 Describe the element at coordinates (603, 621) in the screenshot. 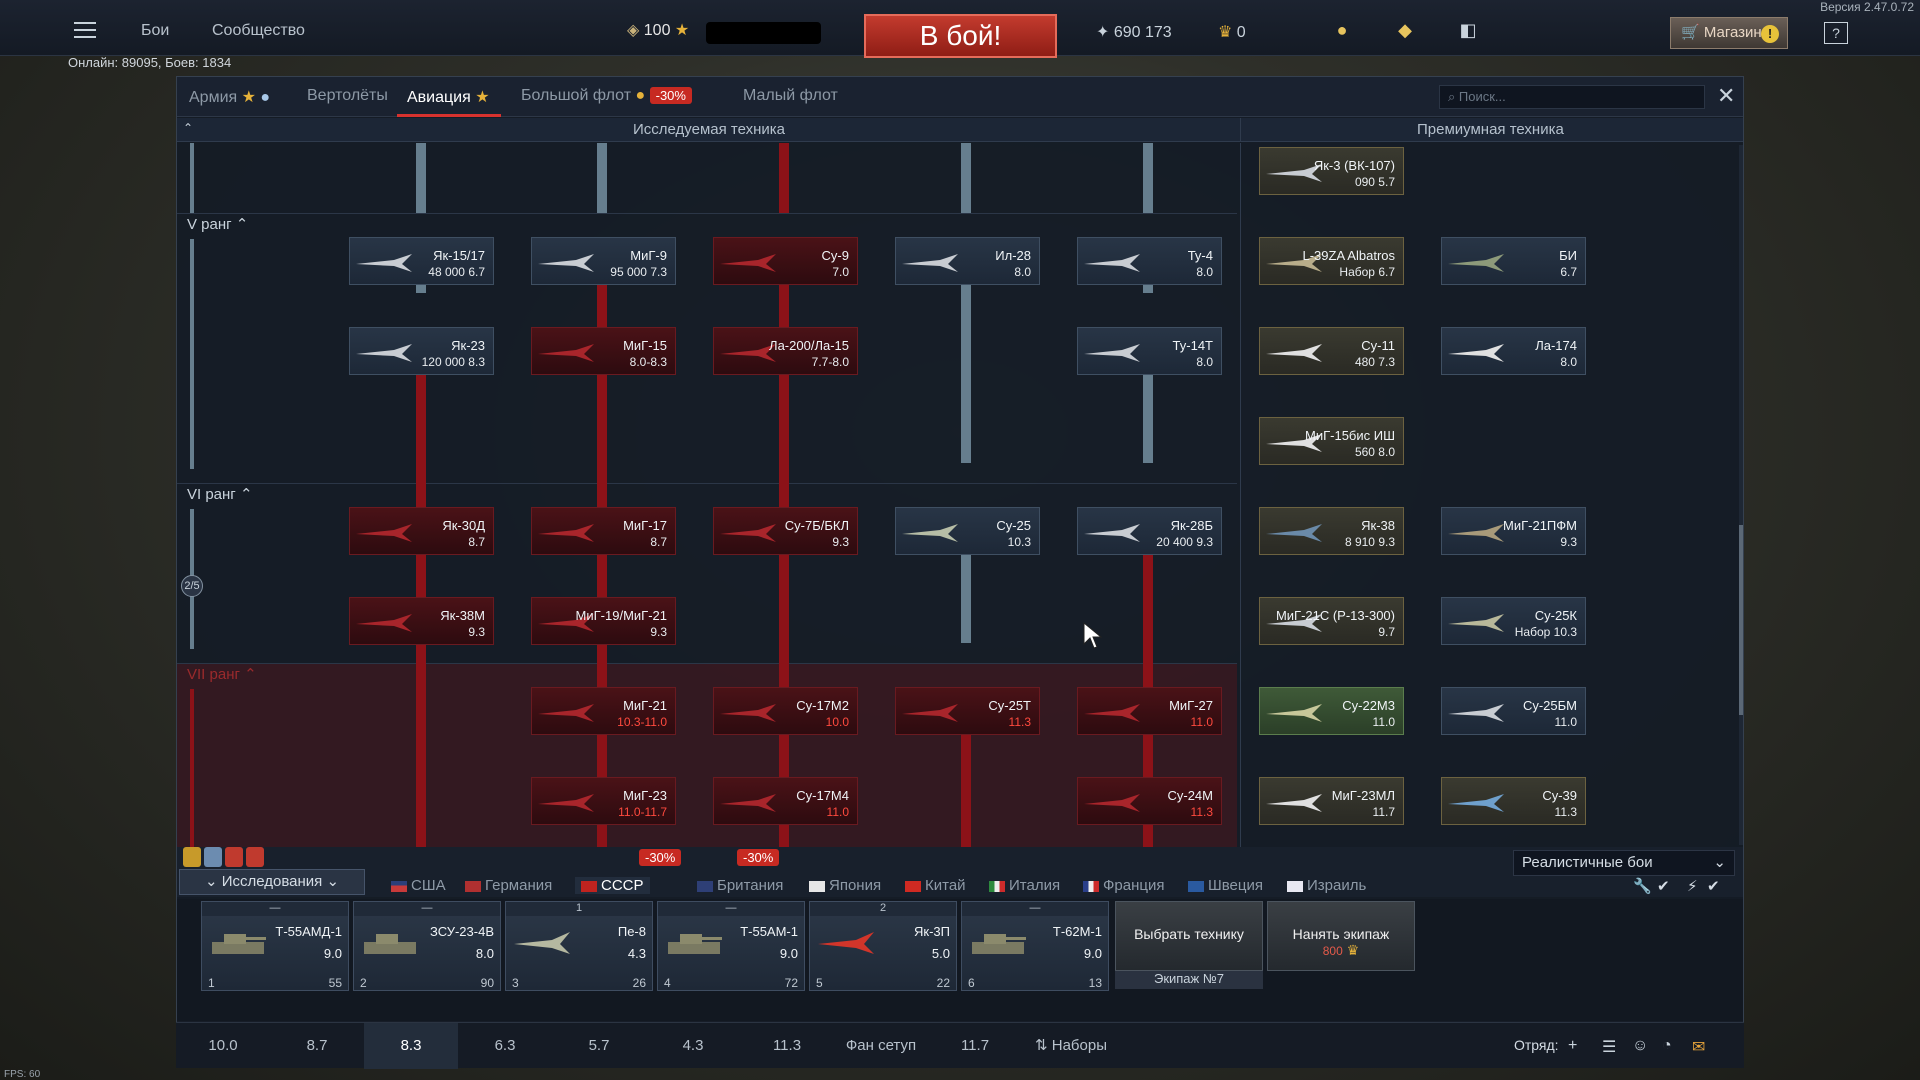

I see `vehicle-card-mig-19-mig-21: МиГ-19/МиГ-21 9.3` at that location.